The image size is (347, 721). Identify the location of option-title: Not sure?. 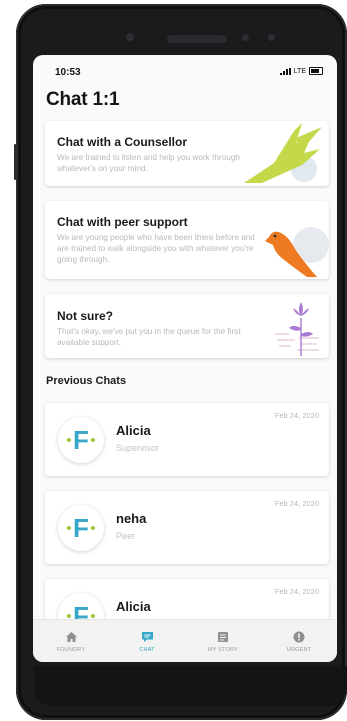
(85, 316).